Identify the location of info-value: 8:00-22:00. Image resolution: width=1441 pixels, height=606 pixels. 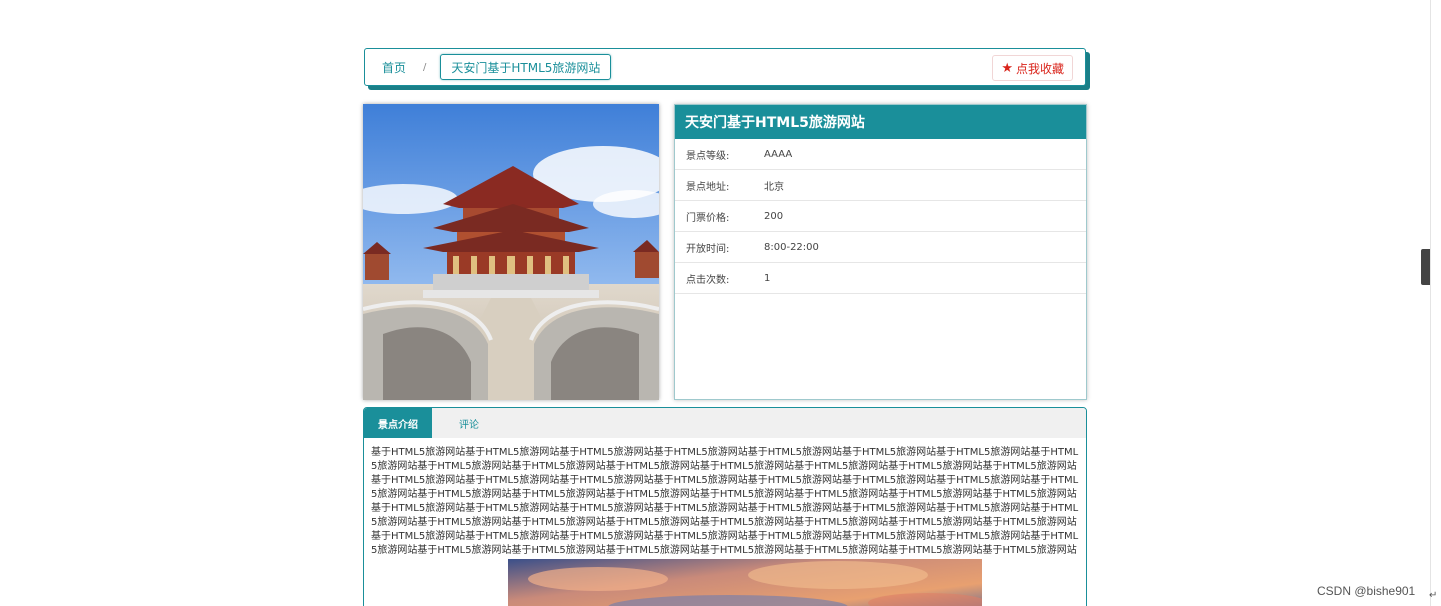
(791, 247).